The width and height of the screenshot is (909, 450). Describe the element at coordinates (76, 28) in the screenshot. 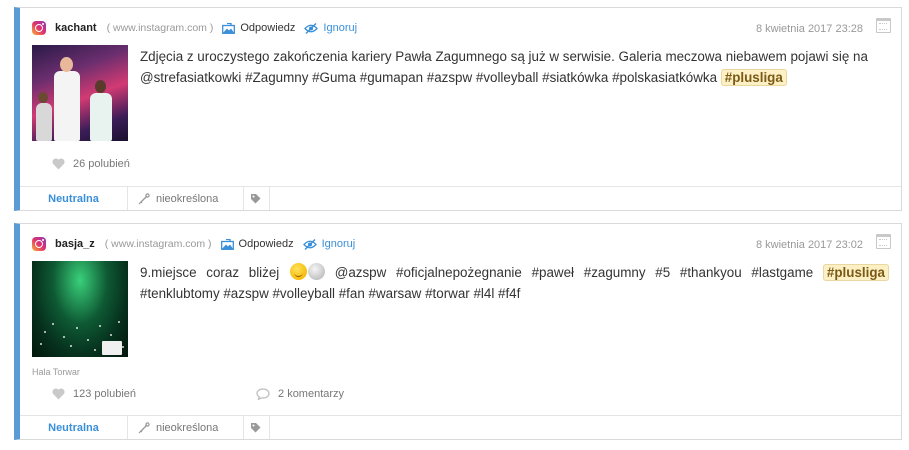

I see `author-name: kachant` at that location.